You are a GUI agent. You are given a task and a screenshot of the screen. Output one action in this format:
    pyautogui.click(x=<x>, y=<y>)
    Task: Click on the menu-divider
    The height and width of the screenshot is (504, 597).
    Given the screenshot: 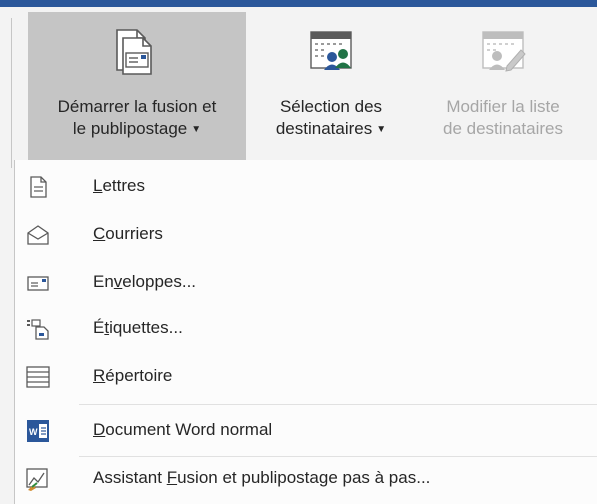 What is the action you would take?
    pyautogui.click(x=338, y=404)
    